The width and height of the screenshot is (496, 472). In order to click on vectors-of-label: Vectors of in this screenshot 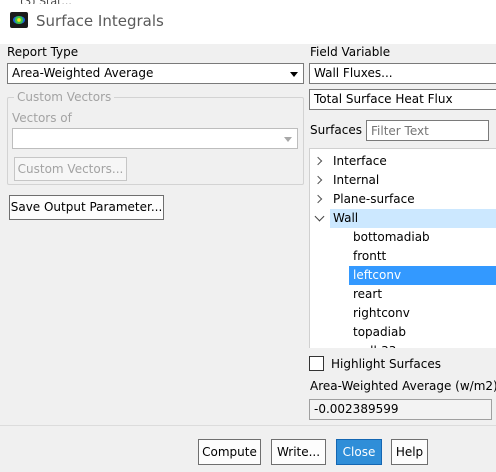, I will do `click(42, 118)`.